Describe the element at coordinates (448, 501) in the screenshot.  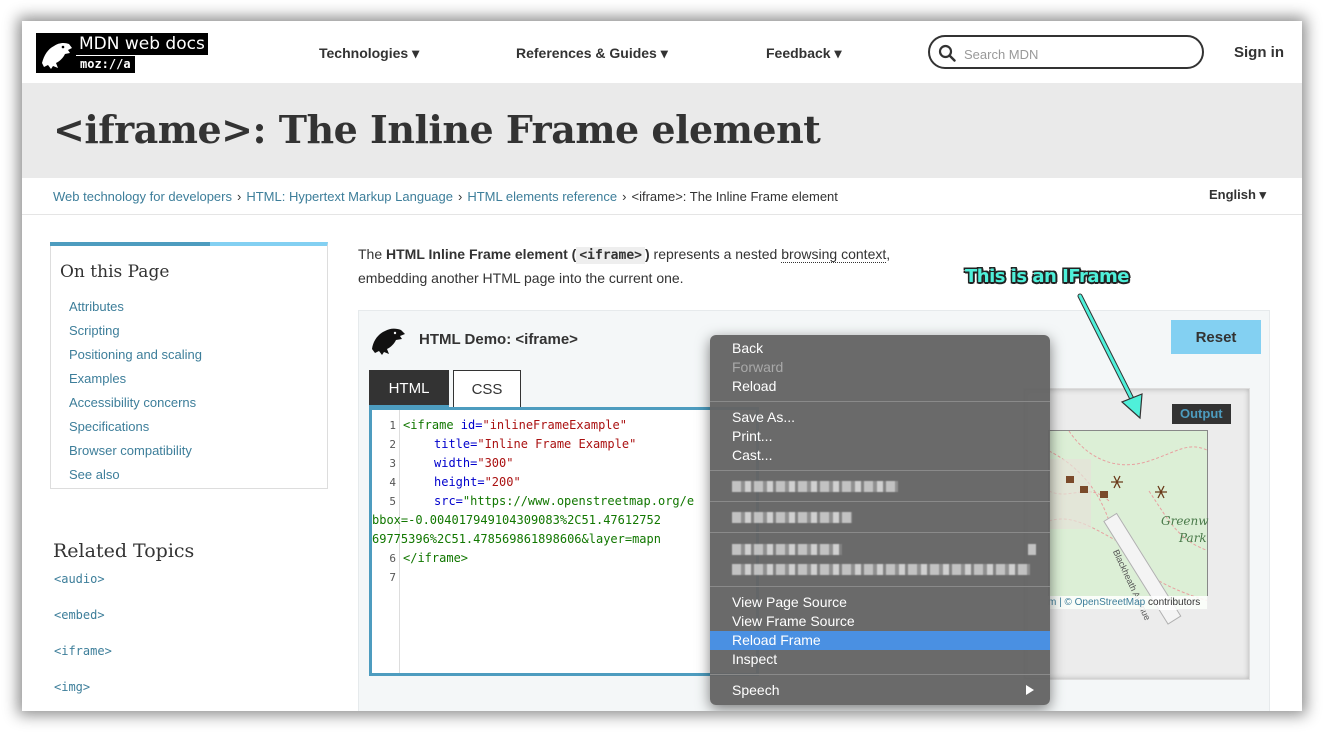
I see `code-token: src=` at that location.